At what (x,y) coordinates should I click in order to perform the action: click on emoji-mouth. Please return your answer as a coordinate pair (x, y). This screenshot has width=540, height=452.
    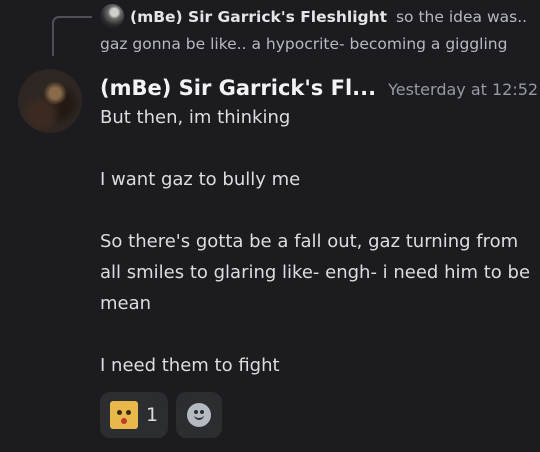
    Looking at the image, I should click on (124, 421).